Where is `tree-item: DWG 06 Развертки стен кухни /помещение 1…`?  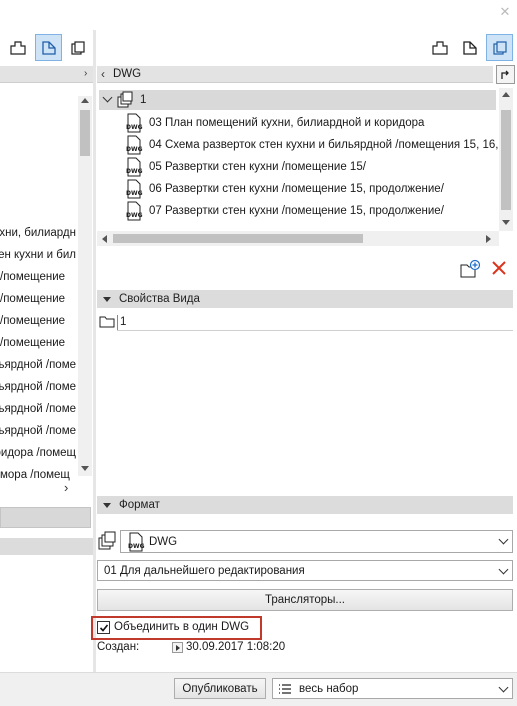
tree-item: DWG 06 Развертки стен кухни /помещение 1… is located at coordinates (284, 189).